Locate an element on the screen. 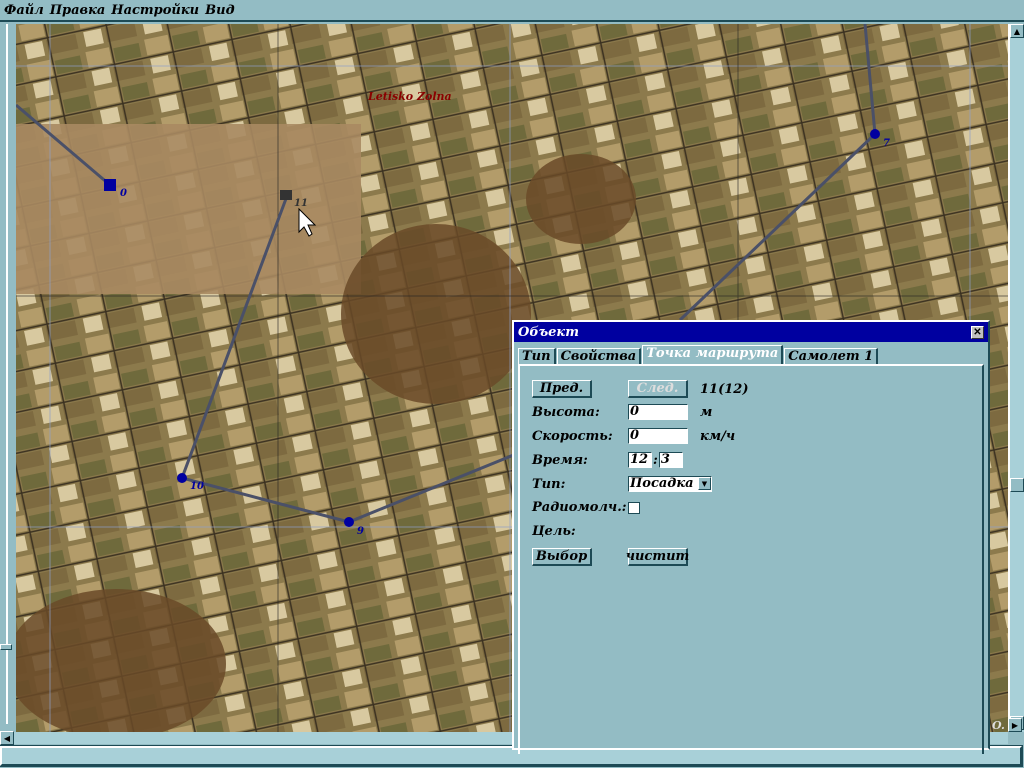 This screenshot has width=1024, height=768. time-minutes-input: 3 is located at coordinates (670, 460).